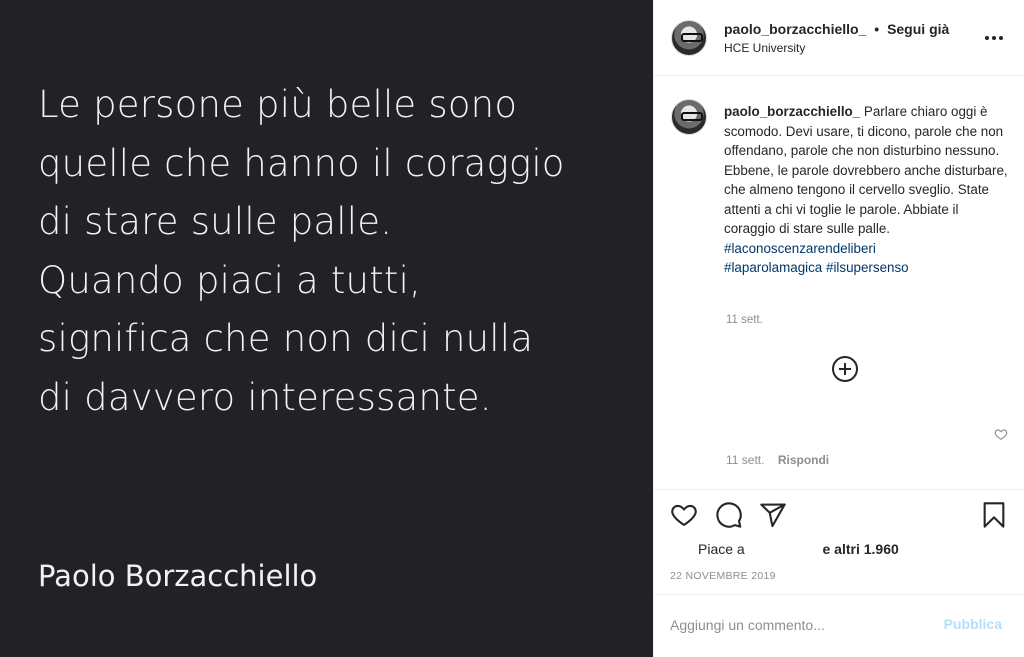 The image size is (1024, 657). Describe the element at coordinates (845, 369) in the screenshot. I see `load-more-comments-icon` at that location.